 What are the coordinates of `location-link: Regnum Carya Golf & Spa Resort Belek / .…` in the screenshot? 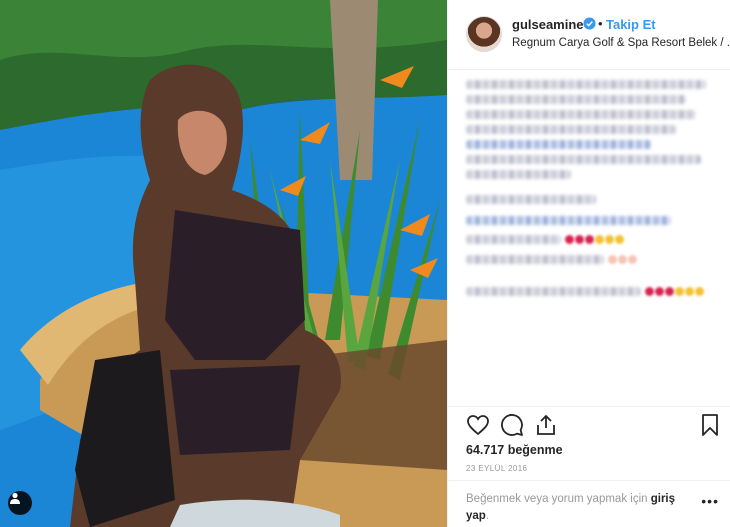 It's located at (621, 43).